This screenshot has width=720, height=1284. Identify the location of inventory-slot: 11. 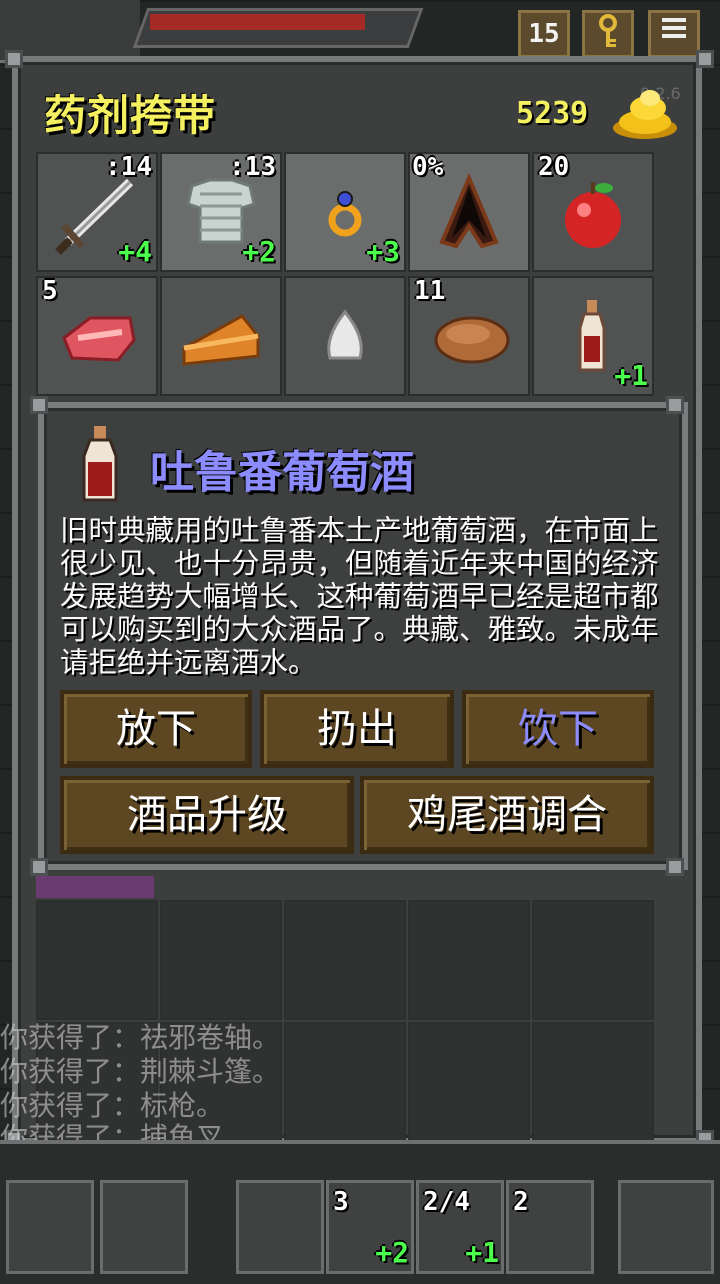
(469, 336).